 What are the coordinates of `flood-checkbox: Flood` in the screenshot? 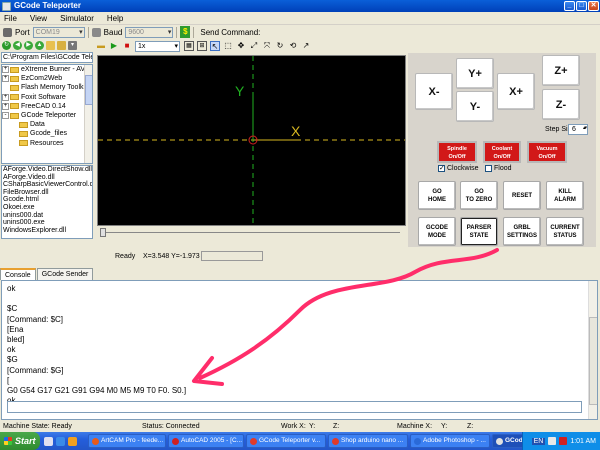 It's located at (498, 168).